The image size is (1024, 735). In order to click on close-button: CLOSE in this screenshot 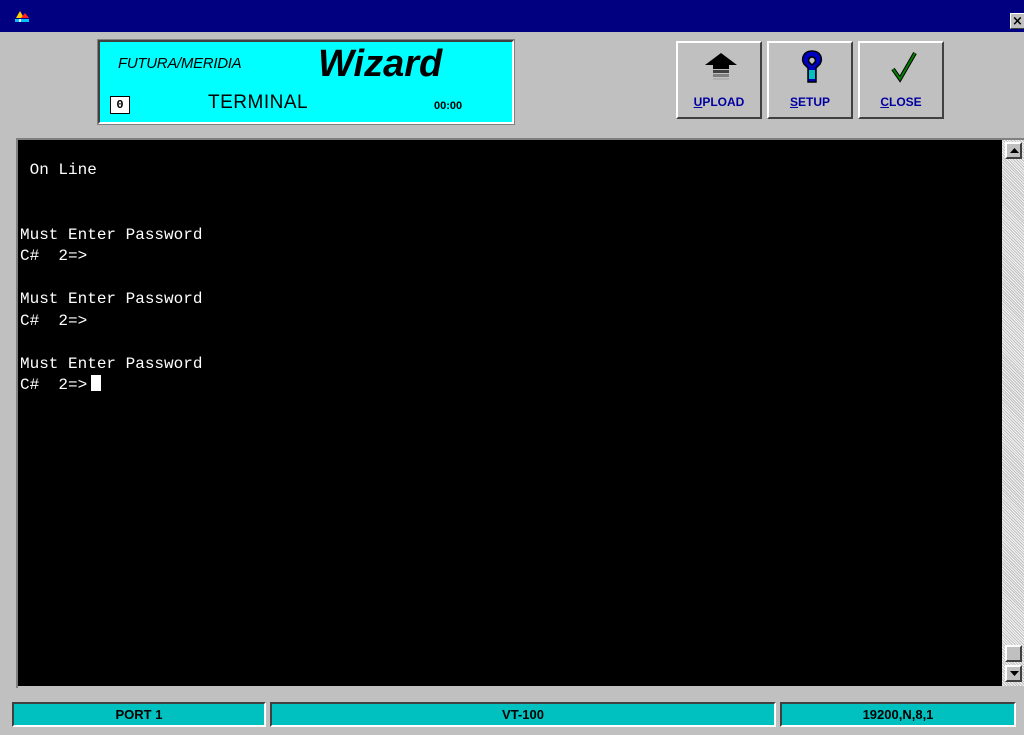, I will do `click(901, 80)`.